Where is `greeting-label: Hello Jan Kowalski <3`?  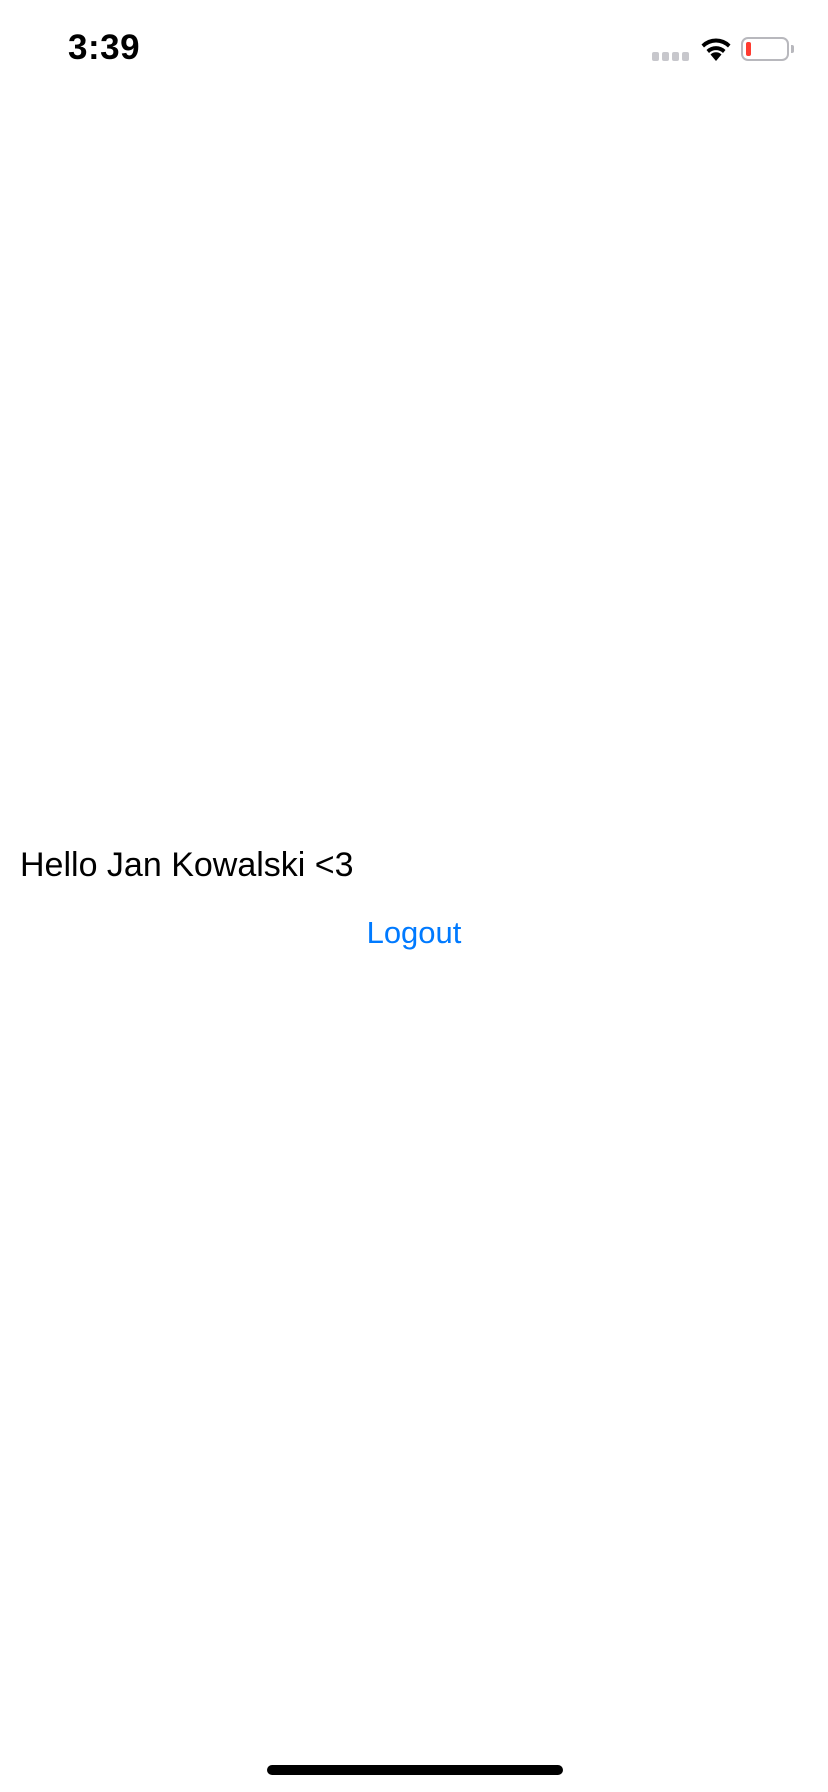 greeting-label: Hello Jan Kowalski <3 is located at coordinates (187, 865).